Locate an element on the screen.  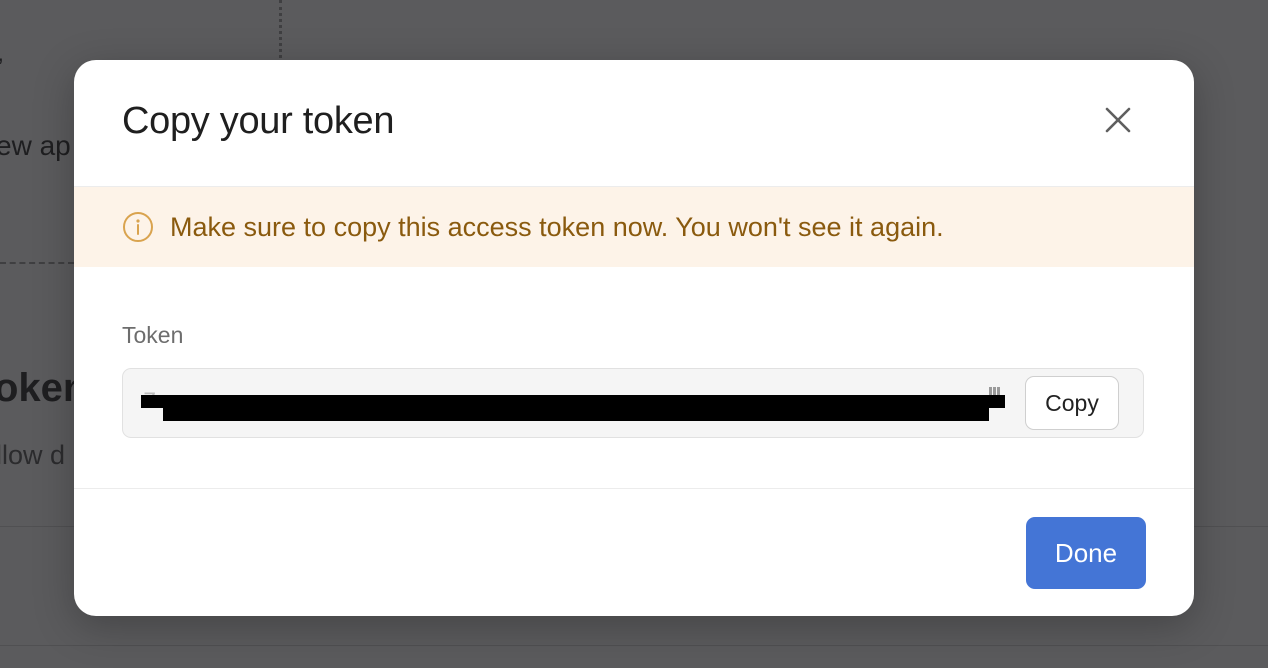
done-button: Done is located at coordinates (1086, 553).